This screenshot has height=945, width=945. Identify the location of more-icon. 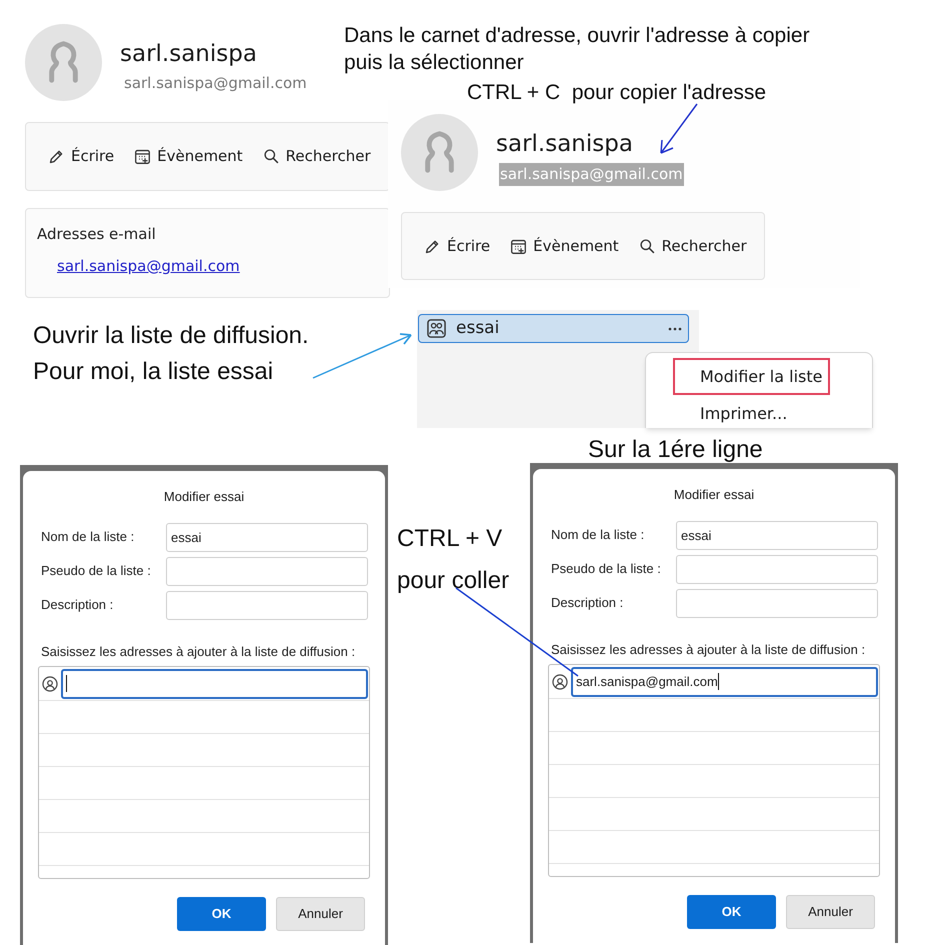
(675, 328).